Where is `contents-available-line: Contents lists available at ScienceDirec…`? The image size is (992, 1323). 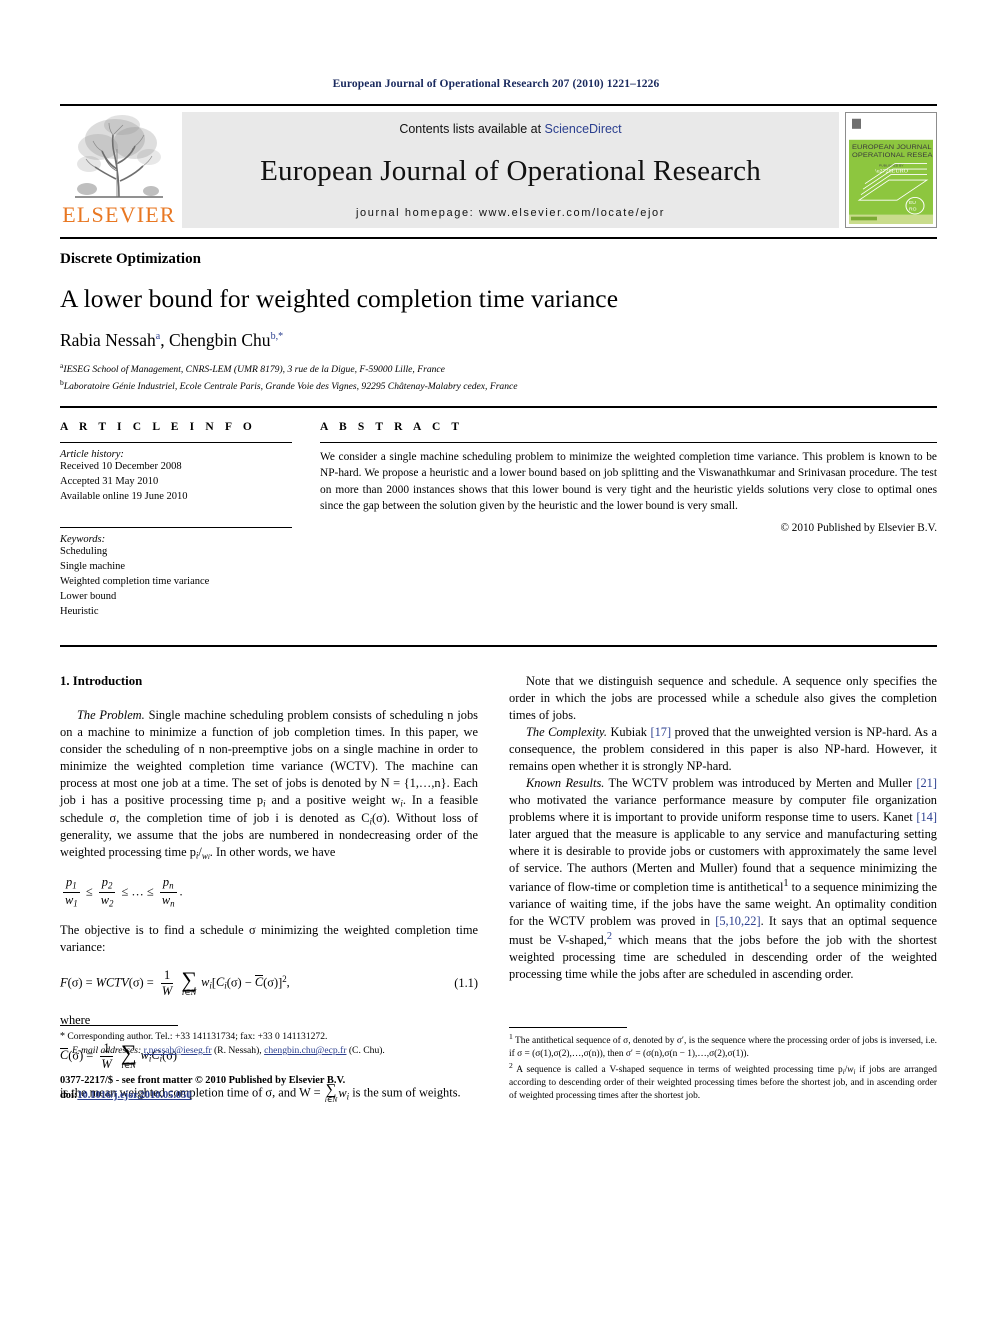
contents-available-line: Contents lists available at ScienceDirec… is located at coordinates (510, 129).